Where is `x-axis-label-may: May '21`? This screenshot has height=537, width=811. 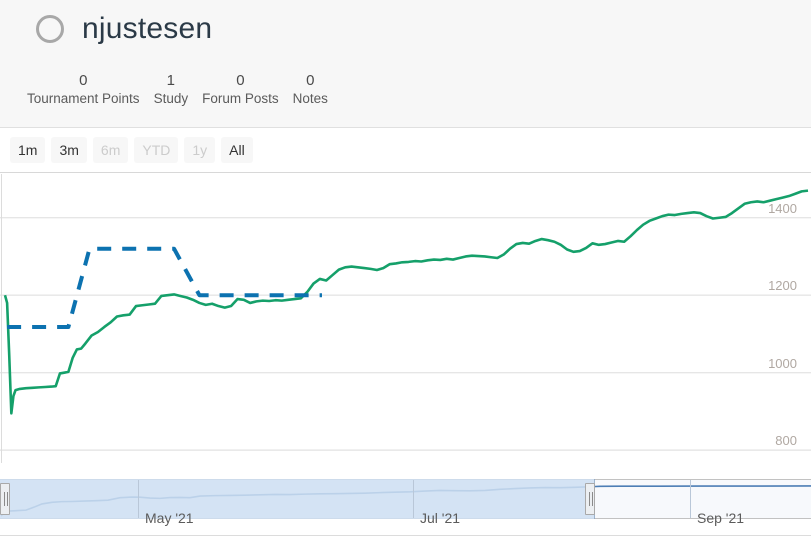 x-axis-label-may: May '21 is located at coordinates (169, 518).